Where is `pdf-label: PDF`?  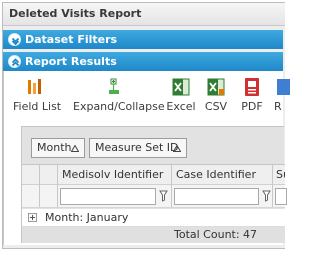 pdf-label: PDF is located at coordinates (252, 106).